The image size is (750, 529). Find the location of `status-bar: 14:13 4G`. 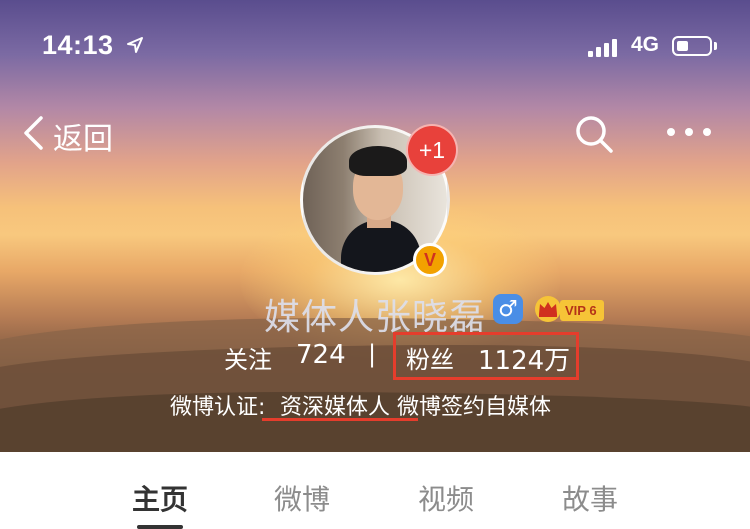

status-bar: 14:13 4G is located at coordinates (375, 47).